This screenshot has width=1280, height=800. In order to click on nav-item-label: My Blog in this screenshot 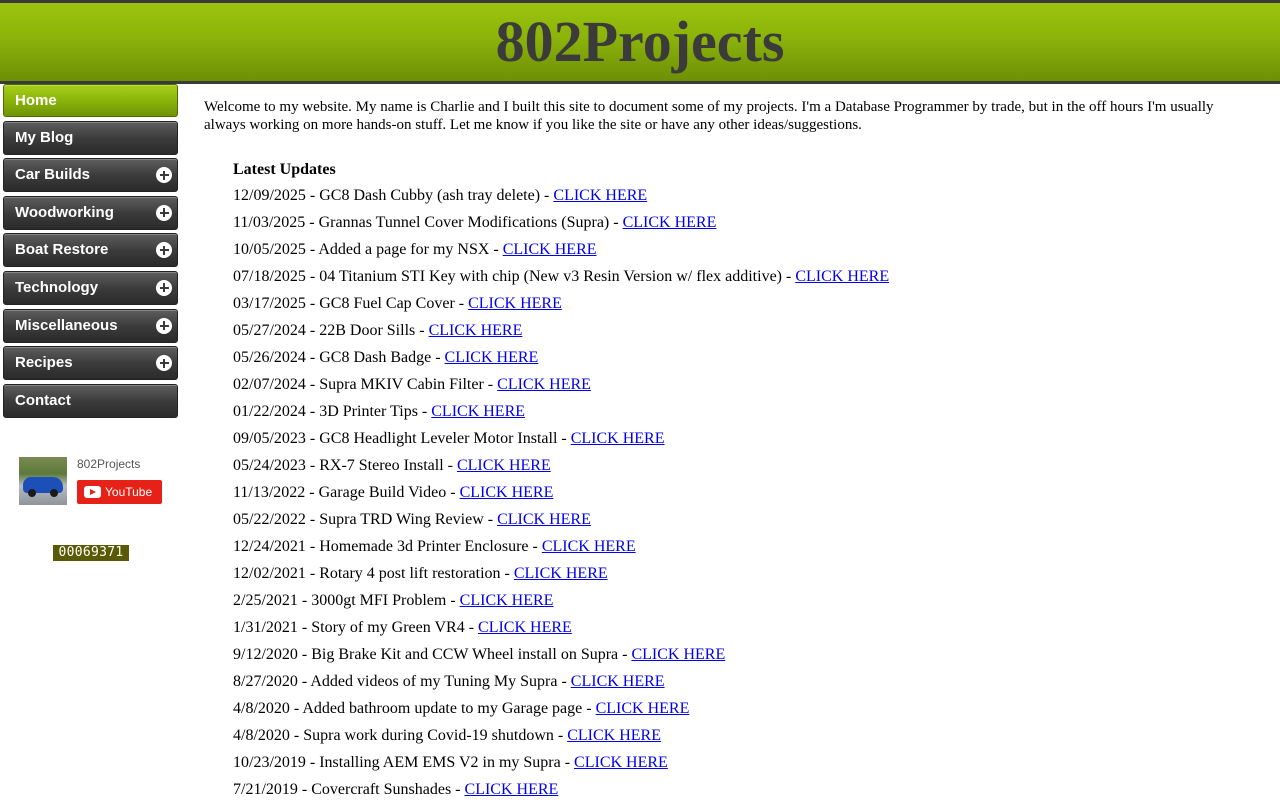, I will do `click(44, 137)`.